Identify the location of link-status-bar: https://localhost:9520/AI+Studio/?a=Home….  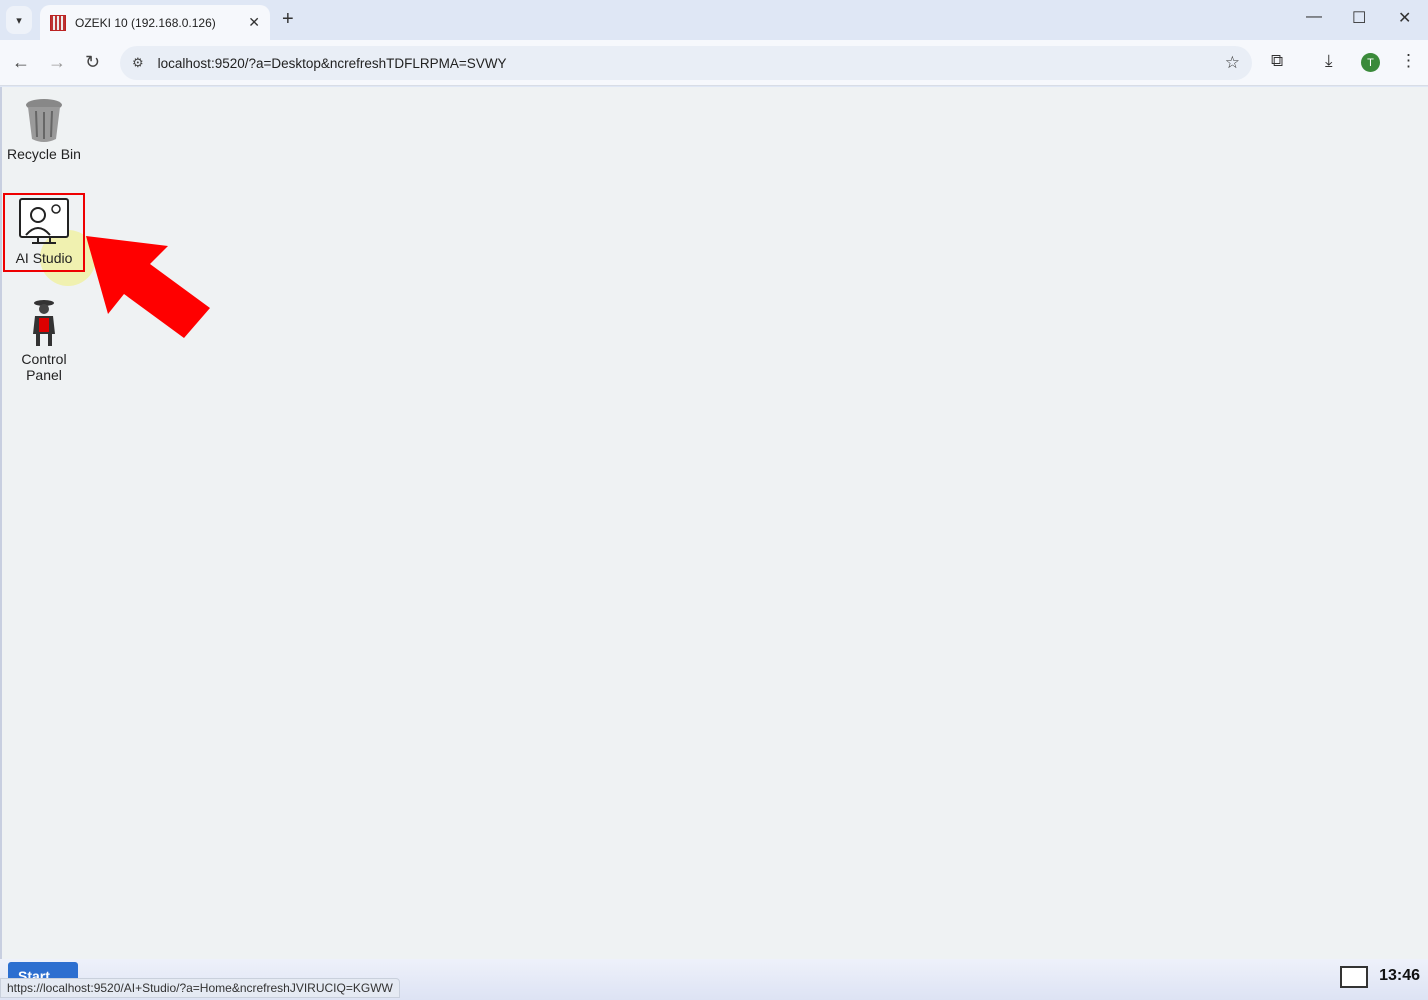
(200, 988).